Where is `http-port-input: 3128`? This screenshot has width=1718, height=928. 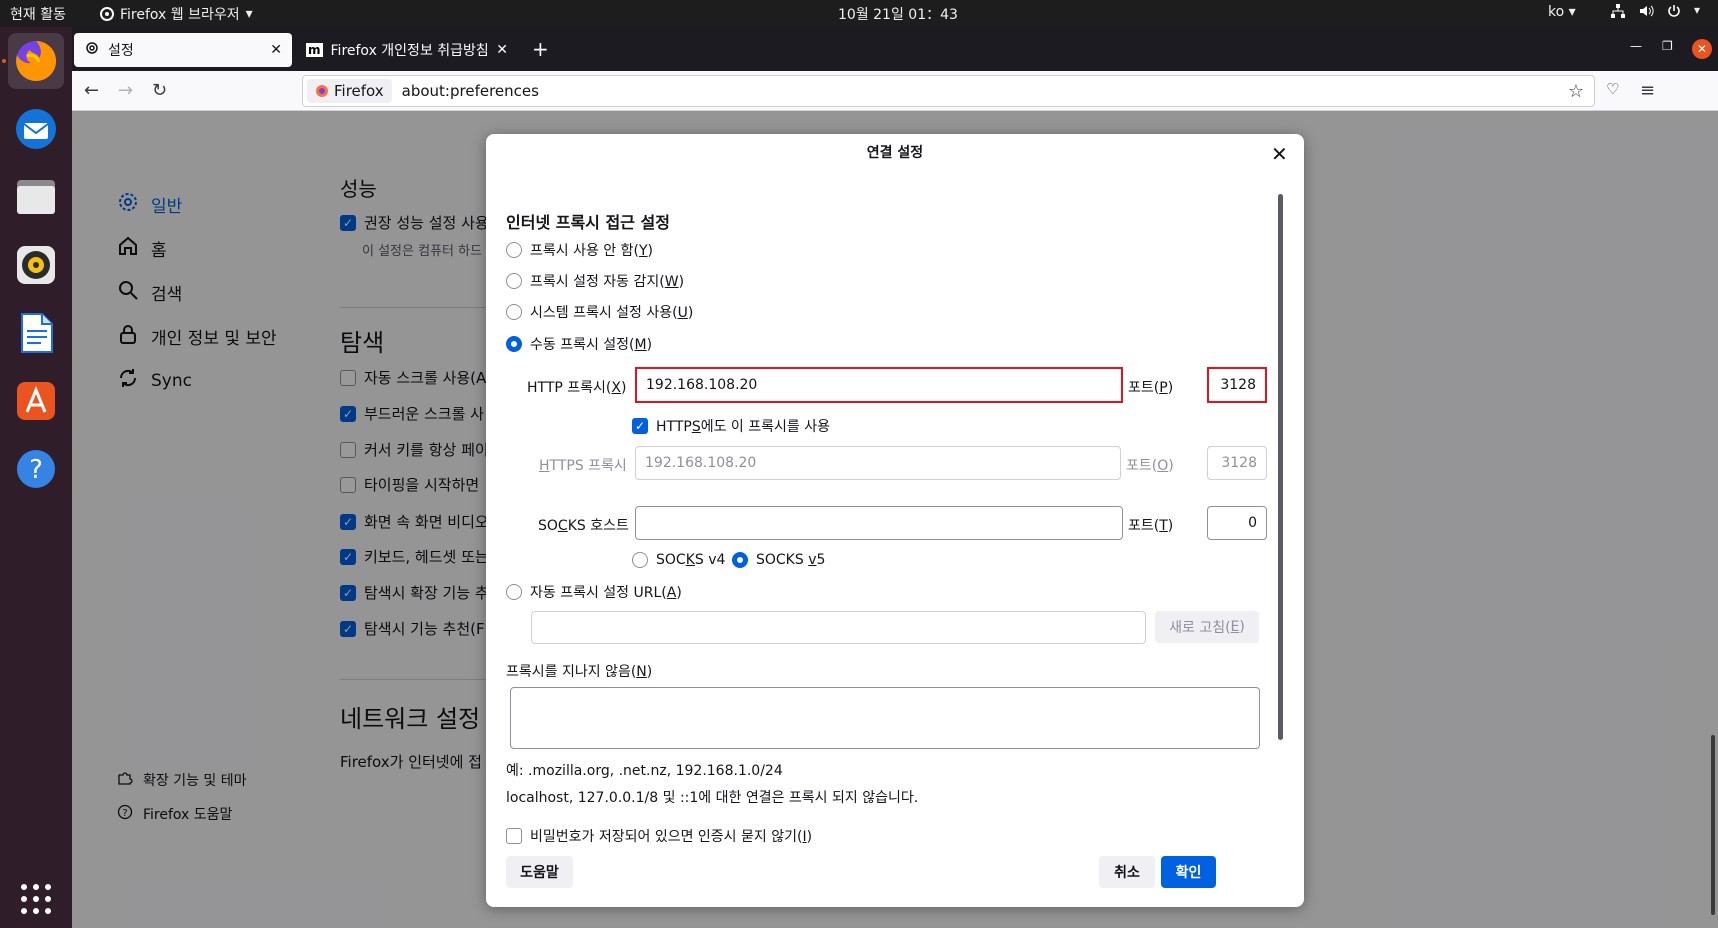
http-port-input: 3128 is located at coordinates (1237, 385).